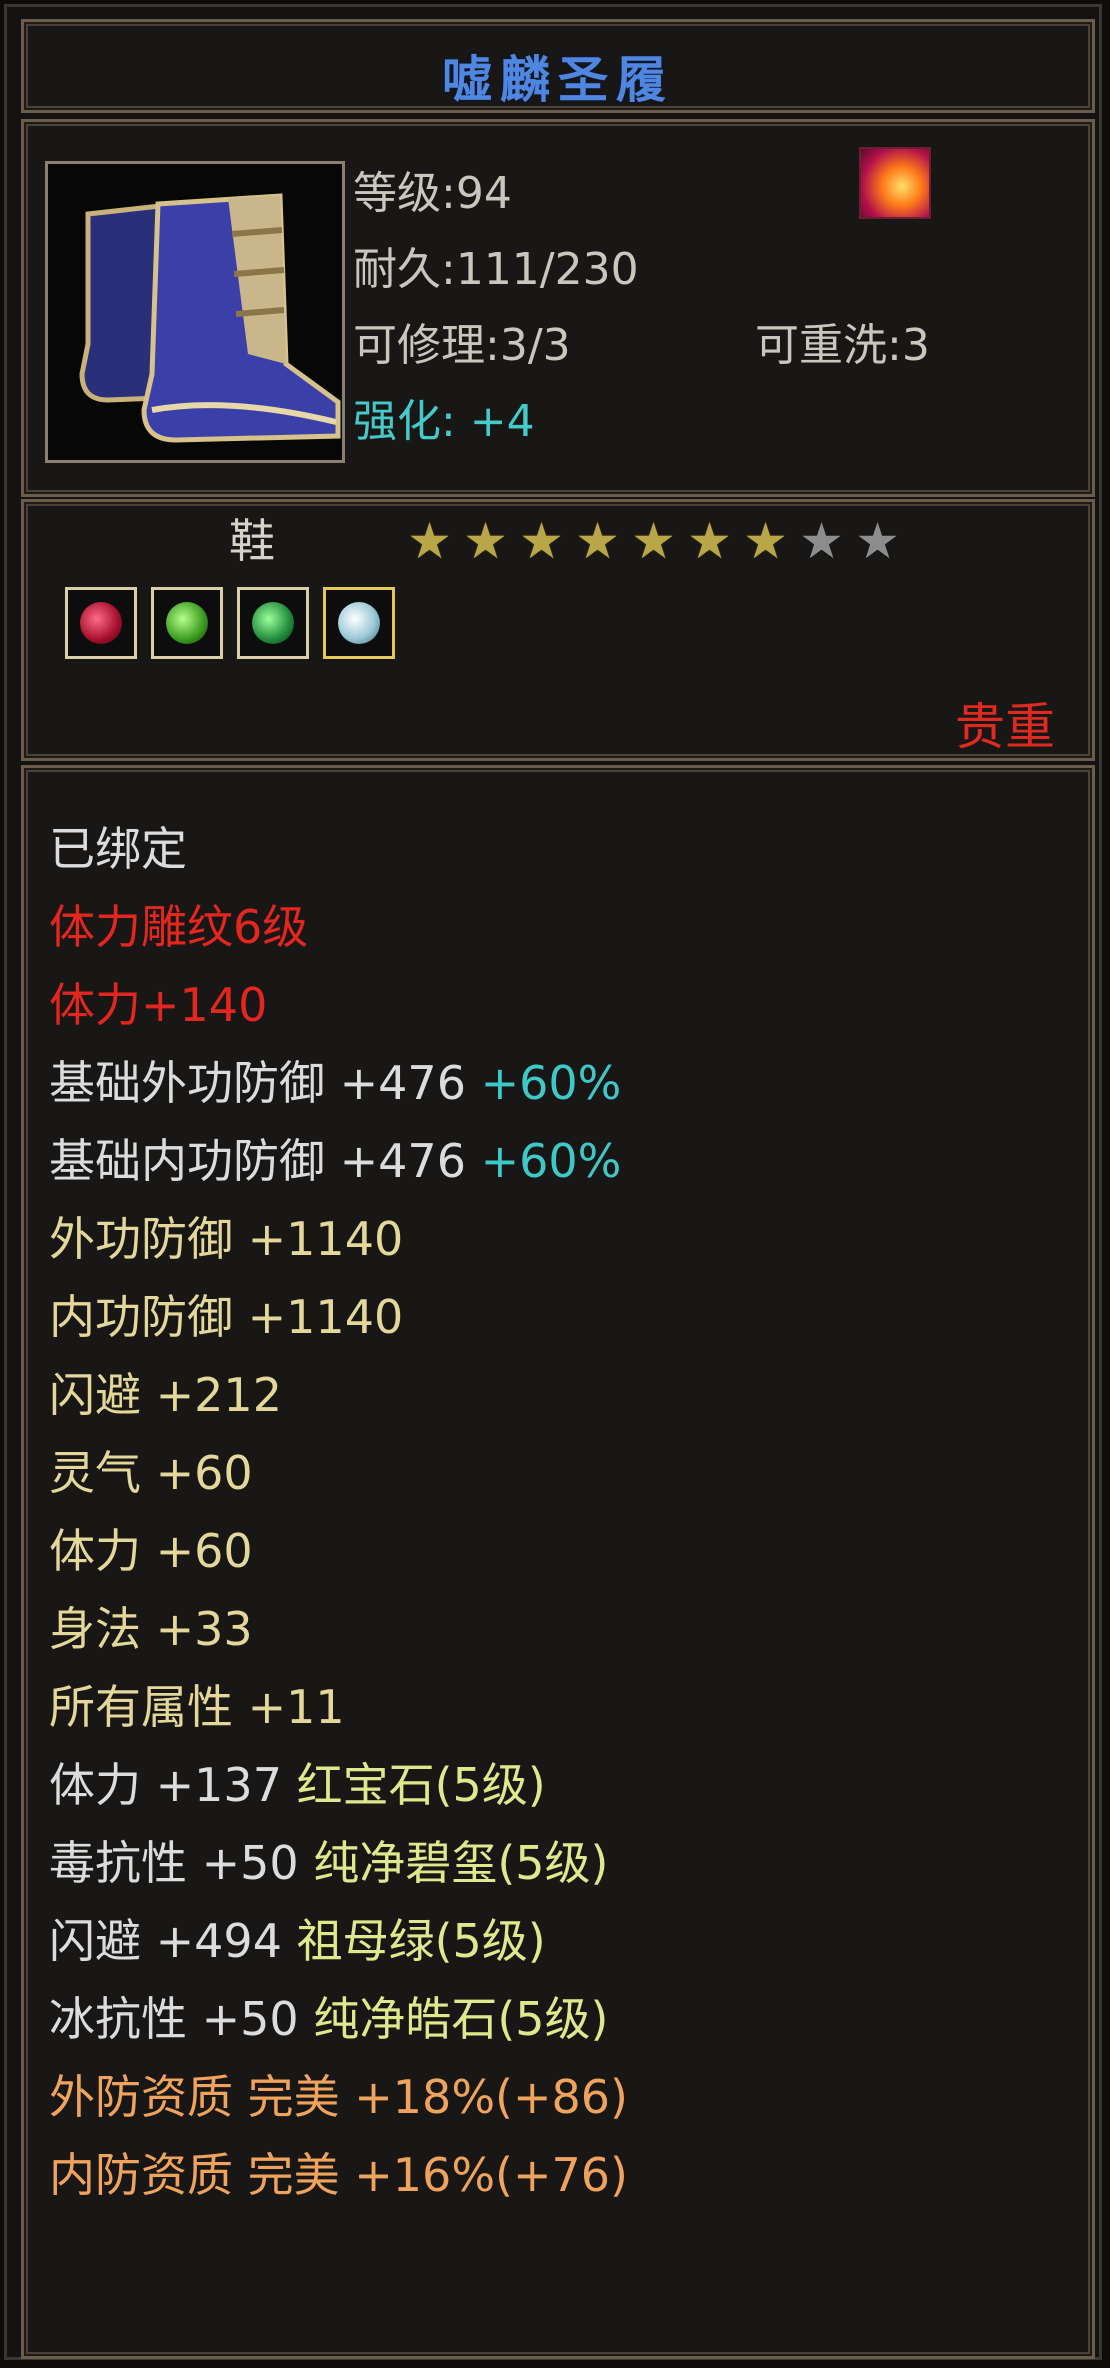 The height and width of the screenshot is (2368, 1110). Describe the element at coordinates (187, 623) in the screenshot. I see `green-gem-icon` at that location.